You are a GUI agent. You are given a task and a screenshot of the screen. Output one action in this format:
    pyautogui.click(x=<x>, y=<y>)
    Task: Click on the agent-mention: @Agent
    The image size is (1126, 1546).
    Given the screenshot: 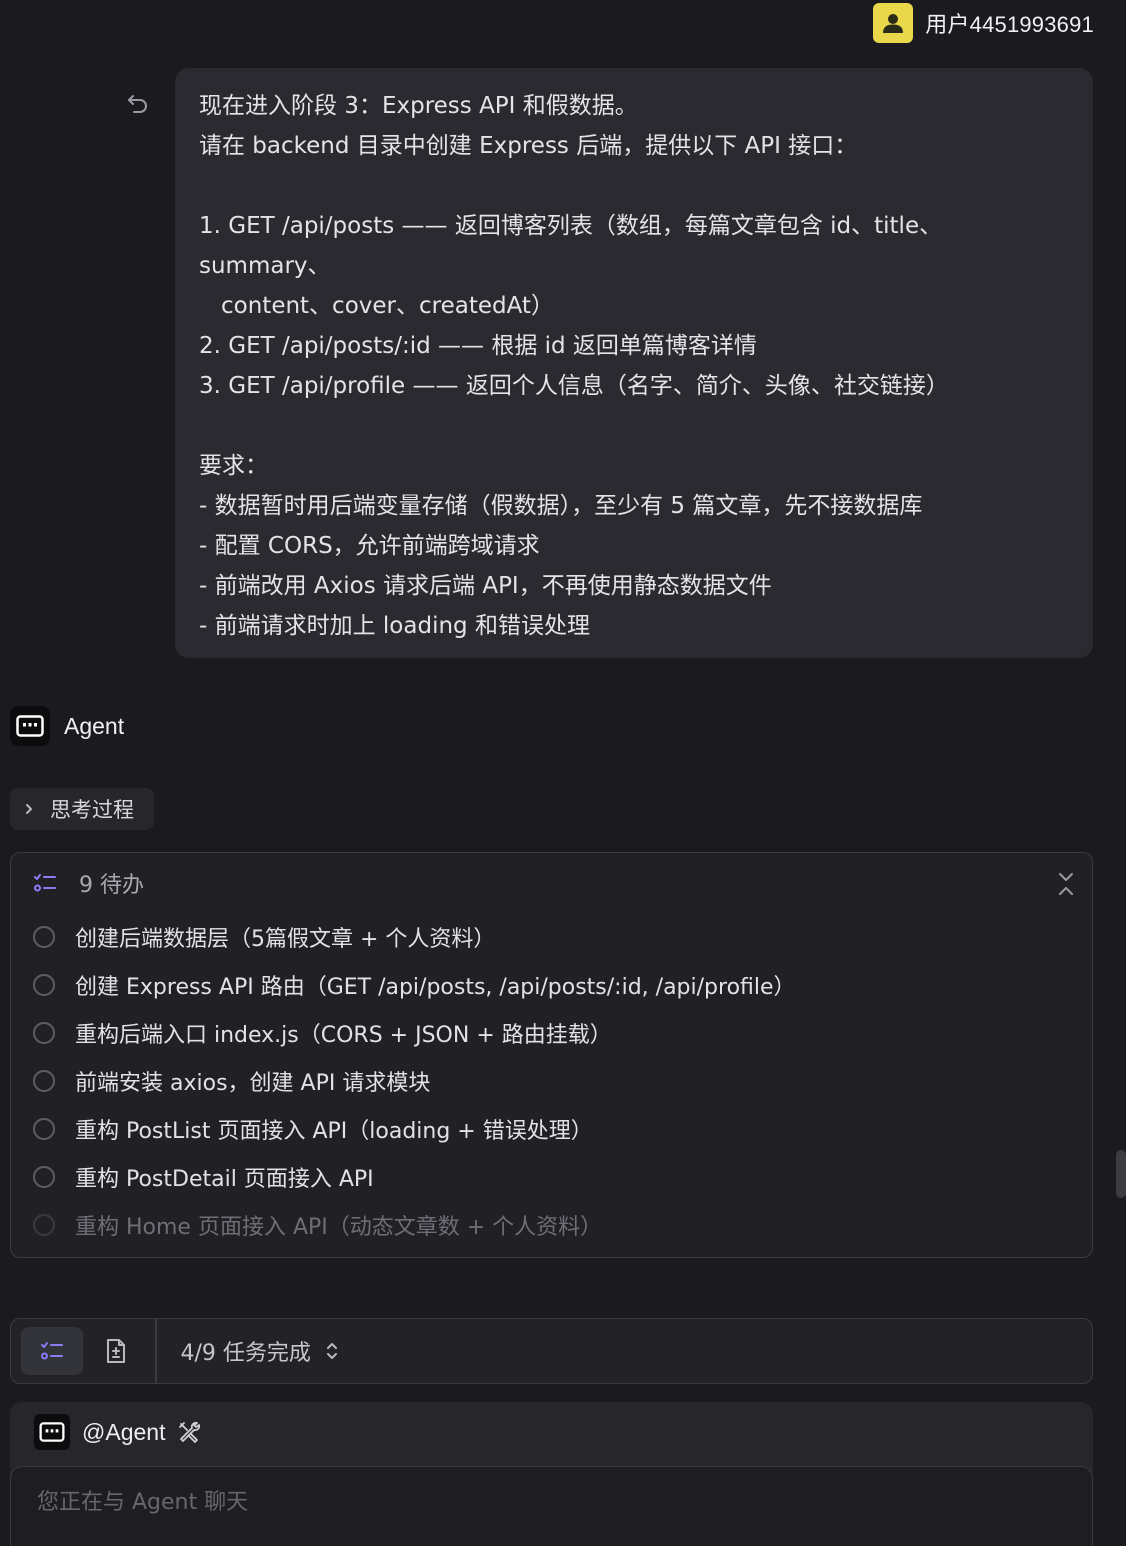 What is the action you would take?
    pyautogui.click(x=123, y=1432)
    